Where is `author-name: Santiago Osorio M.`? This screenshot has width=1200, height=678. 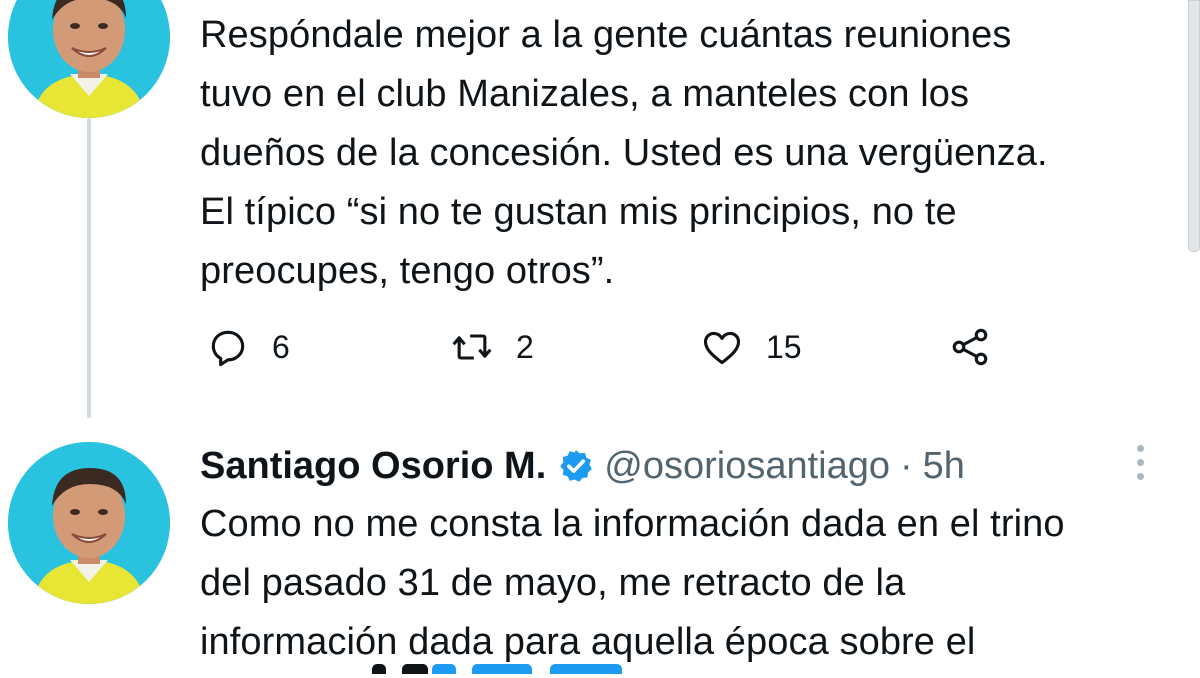
author-name: Santiago Osorio M. is located at coordinates (373, 466).